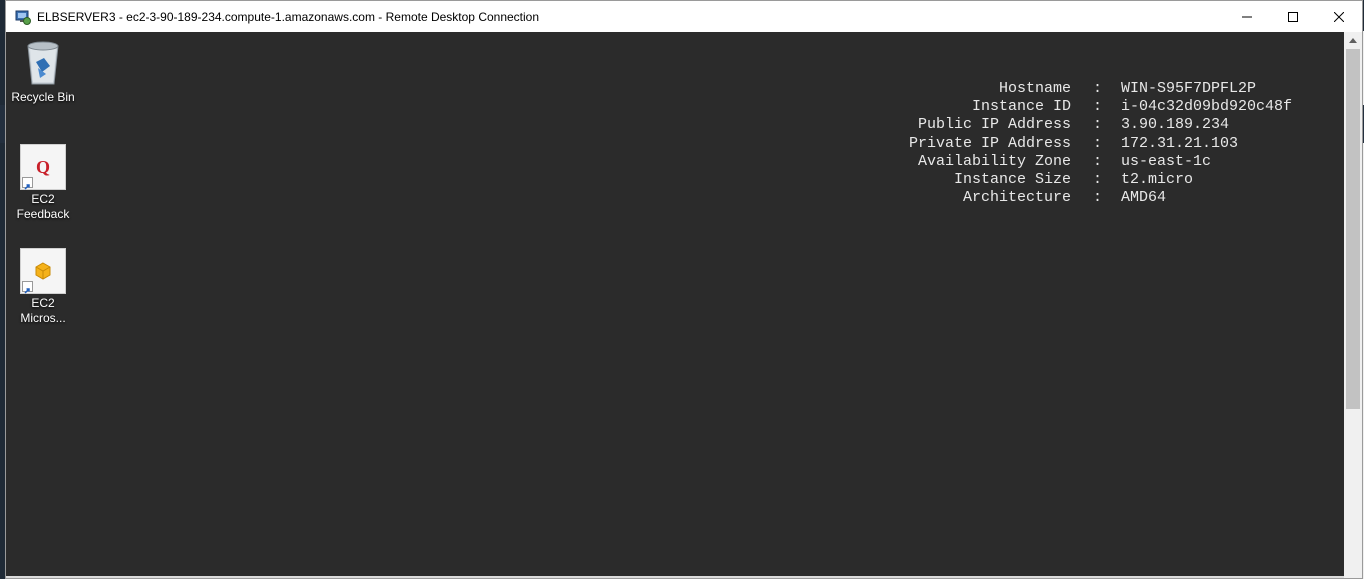 Image resolution: width=1364 pixels, height=579 pixels. Describe the element at coordinates (675, 577) in the screenshot. I see `horizontal-scrollbar` at that location.